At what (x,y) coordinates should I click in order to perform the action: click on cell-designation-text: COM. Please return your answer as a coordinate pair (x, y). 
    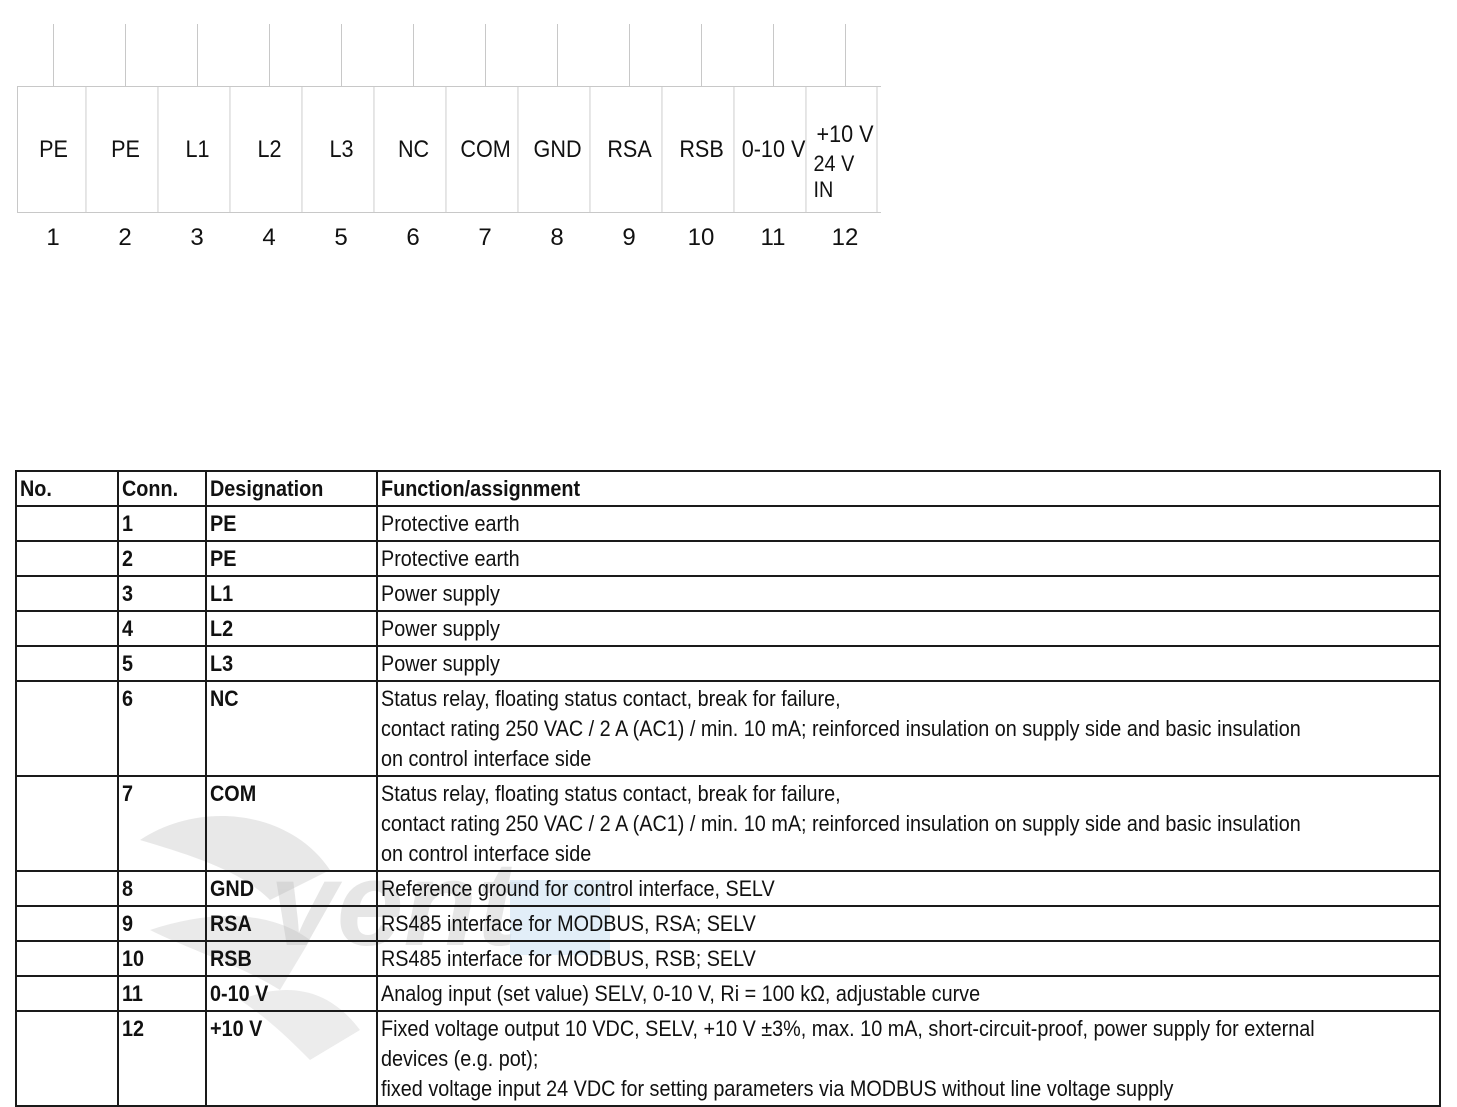
    Looking at the image, I should click on (233, 793).